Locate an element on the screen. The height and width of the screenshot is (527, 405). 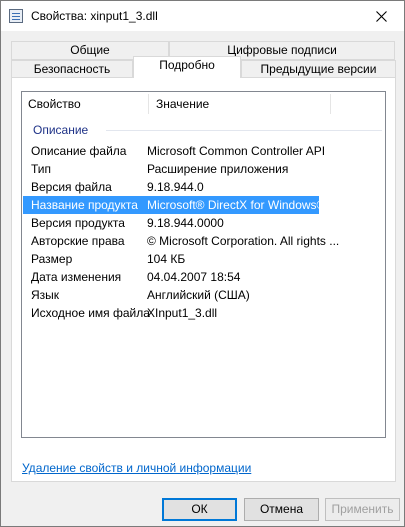
property-name: Тип is located at coordinates (41, 169).